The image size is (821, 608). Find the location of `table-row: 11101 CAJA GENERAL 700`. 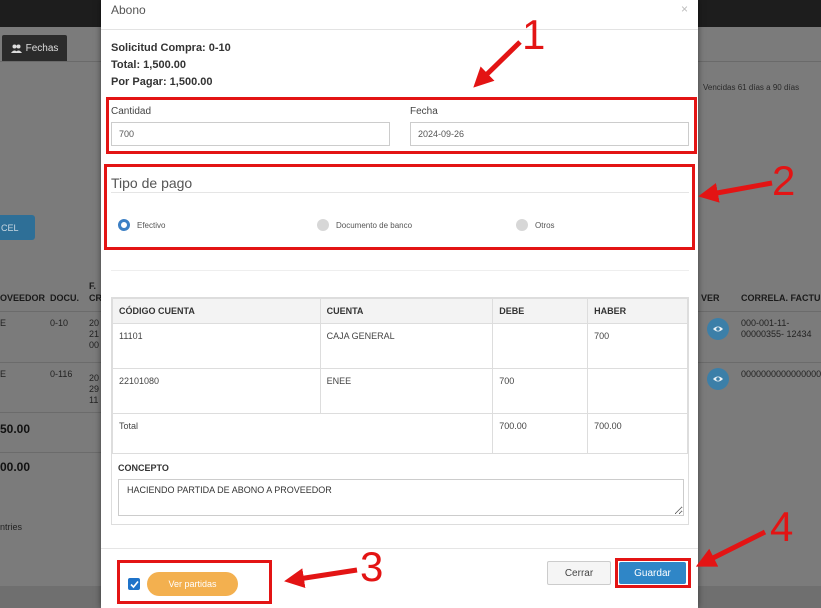

table-row: 11101 CAJA GENERAL 700 is located at coordinates (400, 346).